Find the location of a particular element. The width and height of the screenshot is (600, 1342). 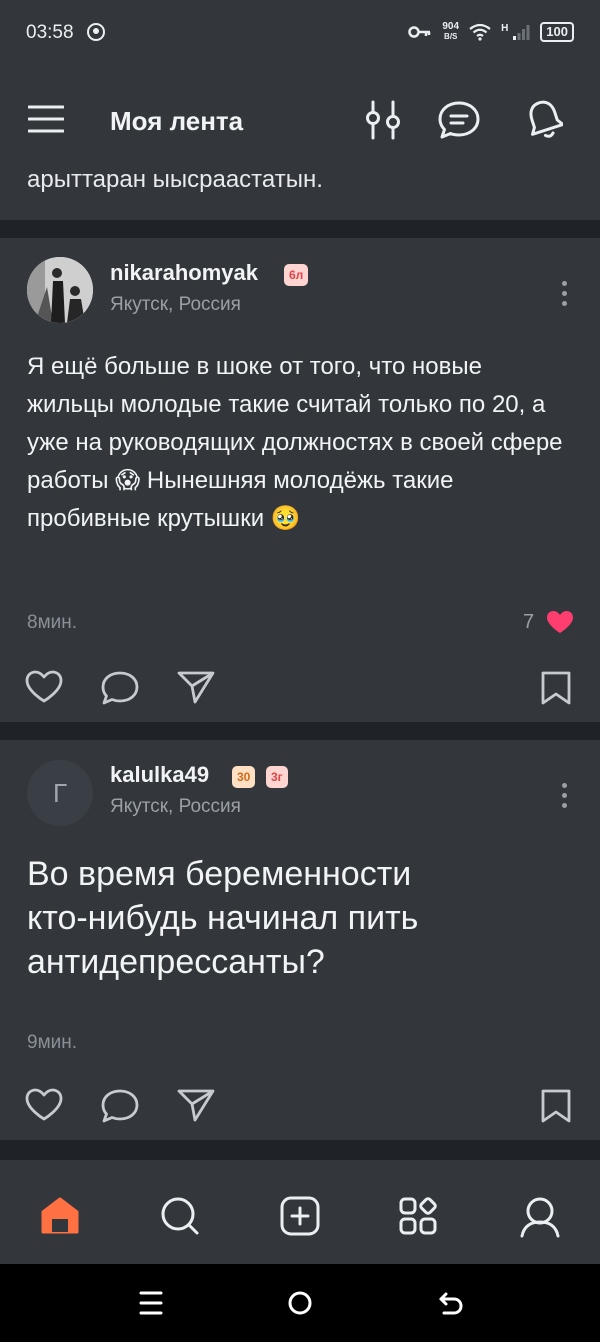

avatar-letter: Г is located at coordinates (60, 792).